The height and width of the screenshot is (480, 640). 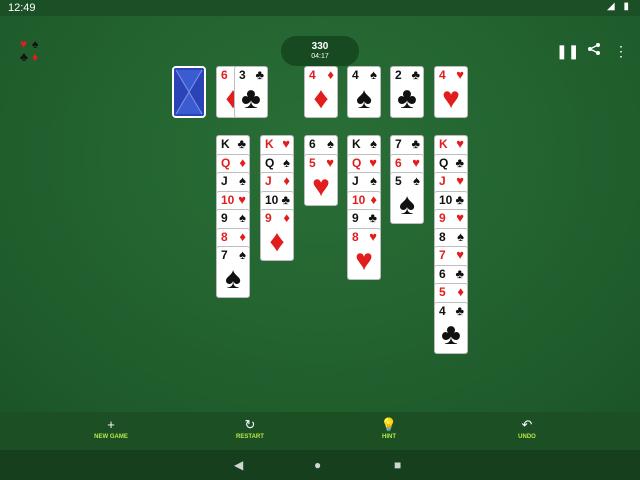 What do you see at coordinates (31, 51) in the screenshot?
I see `app-logo: ♥ ♠ ♣ ♦` at bounding box center [31, 51].